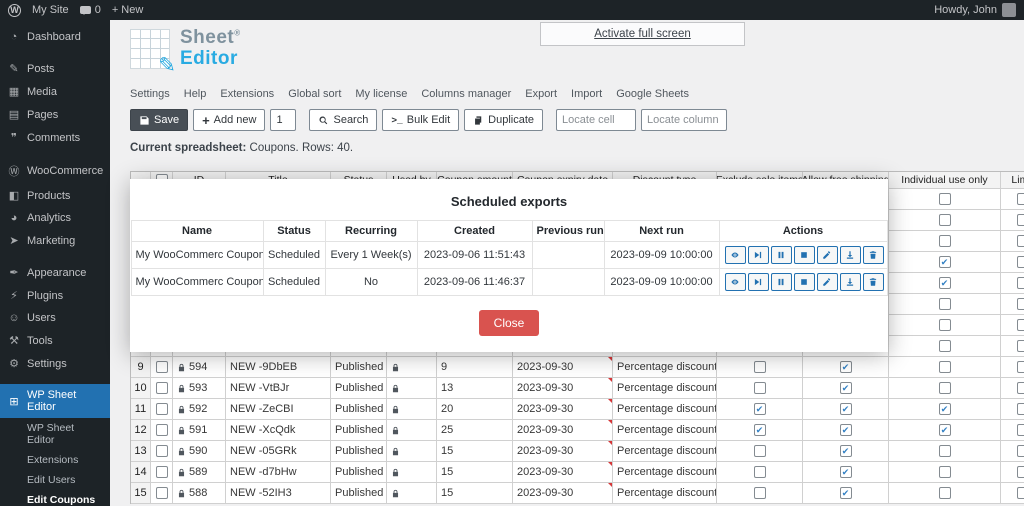 Image resolution: width=1024 pixels, height=506 pixels. I want to click on menu-item-export: Export, so click(541, 94).